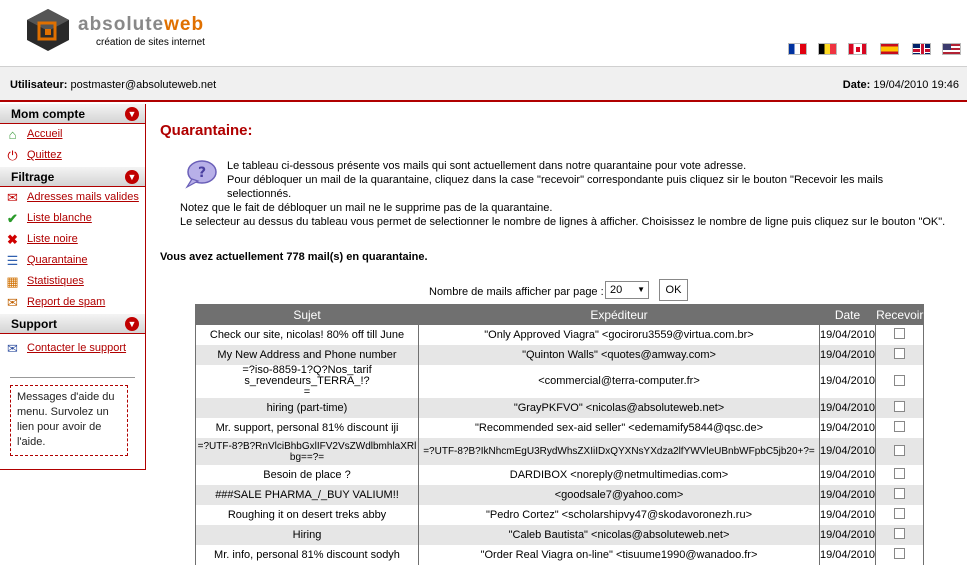 This screenshot has width=967, height=565. Describe the element at coordinates (483, 33) in the screenshot. I see `header: absoluteweb création de sites internet` at that location.